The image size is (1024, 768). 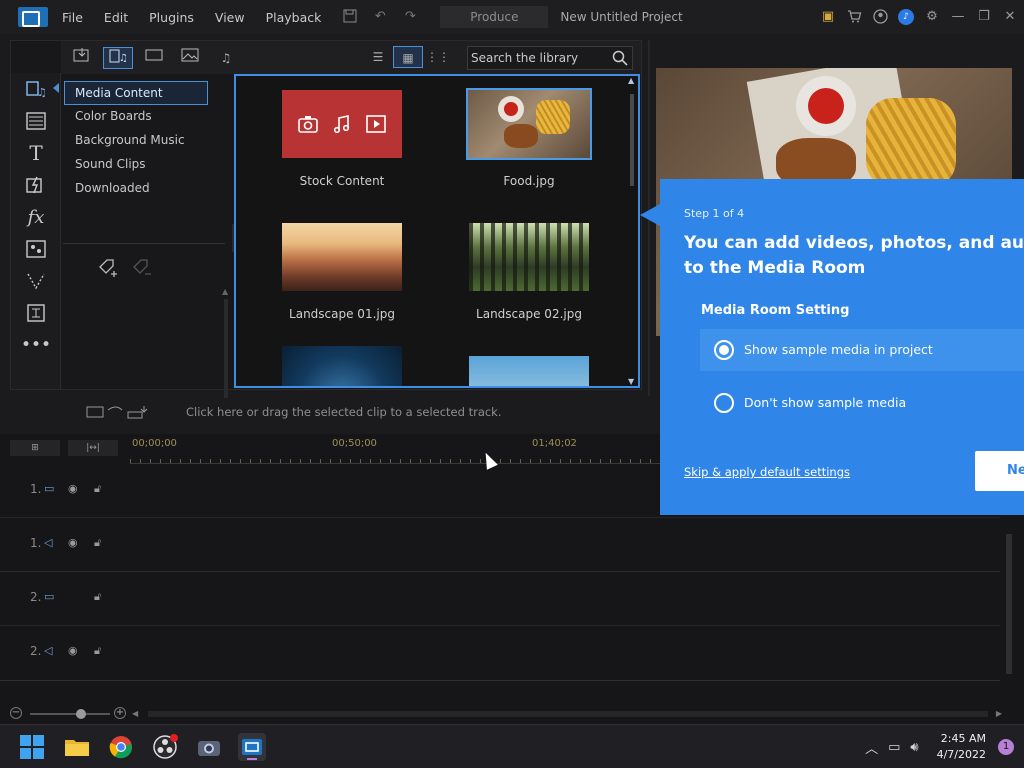 What do you see at coordinates (77, 747) in the screenshot?
I see `file-explorer-icon` at bounding box center [77, 747].